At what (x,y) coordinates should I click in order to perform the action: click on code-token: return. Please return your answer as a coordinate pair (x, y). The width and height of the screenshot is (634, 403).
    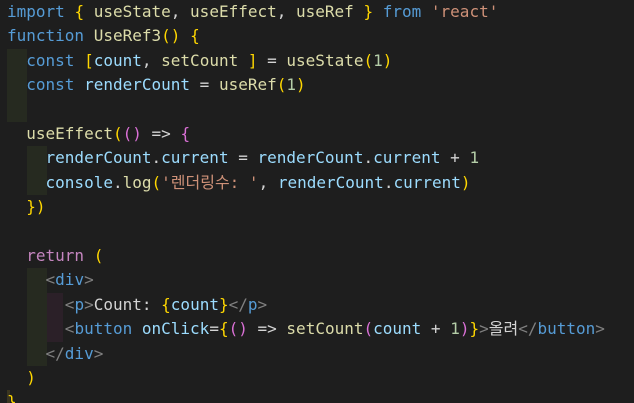
    Looking at the image, I should click on (55, 255).